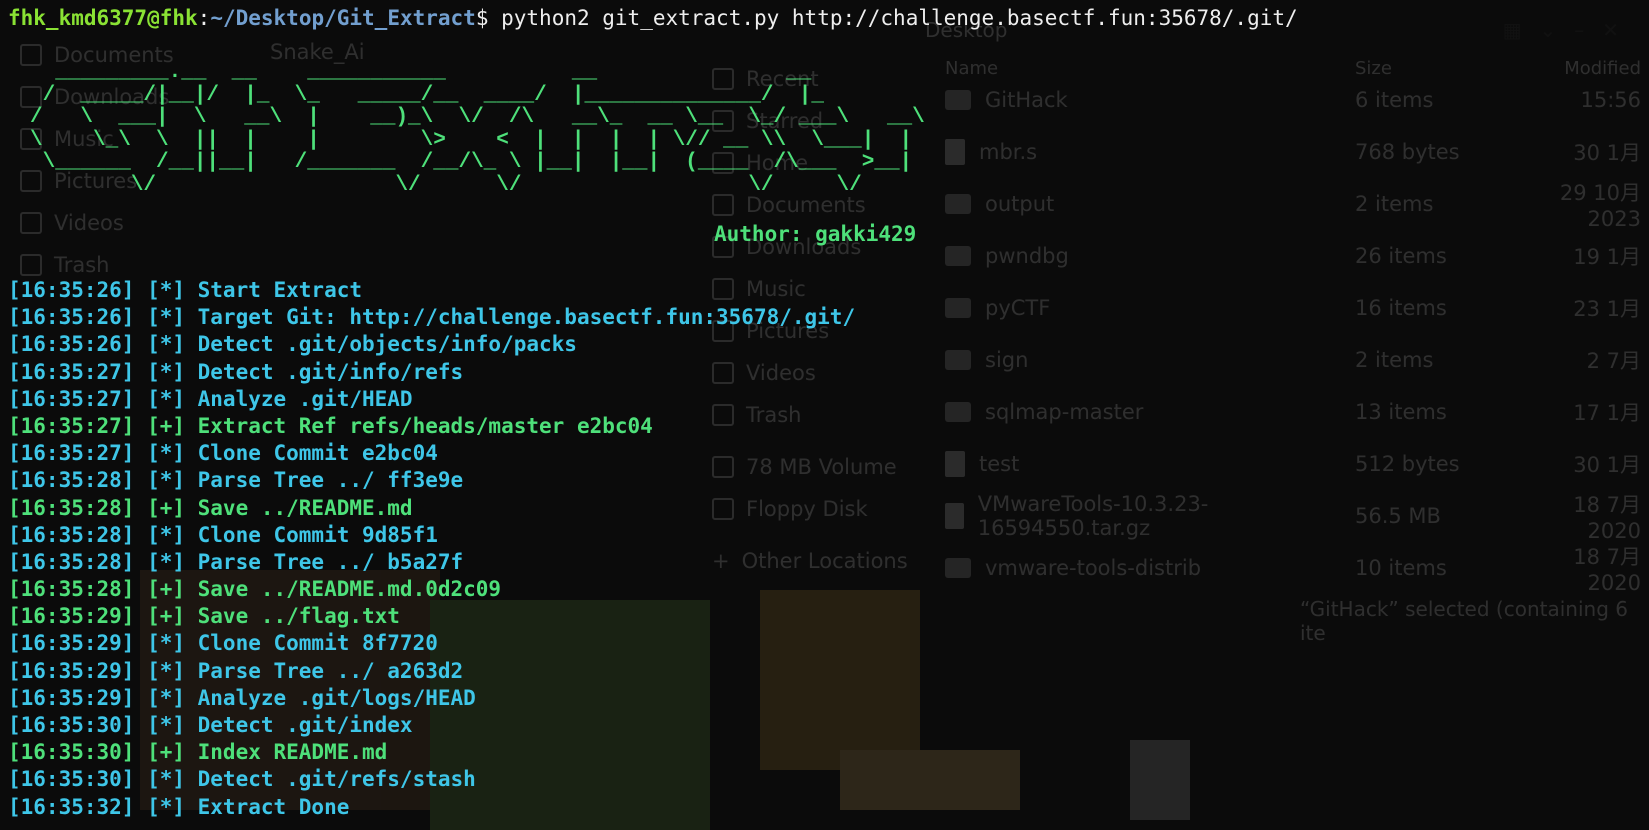  Describe the element at coordinates (236, 371) in the screenshot. I see `log-line: [16:35:27] [*] Detect .git/info/refs` at that location.